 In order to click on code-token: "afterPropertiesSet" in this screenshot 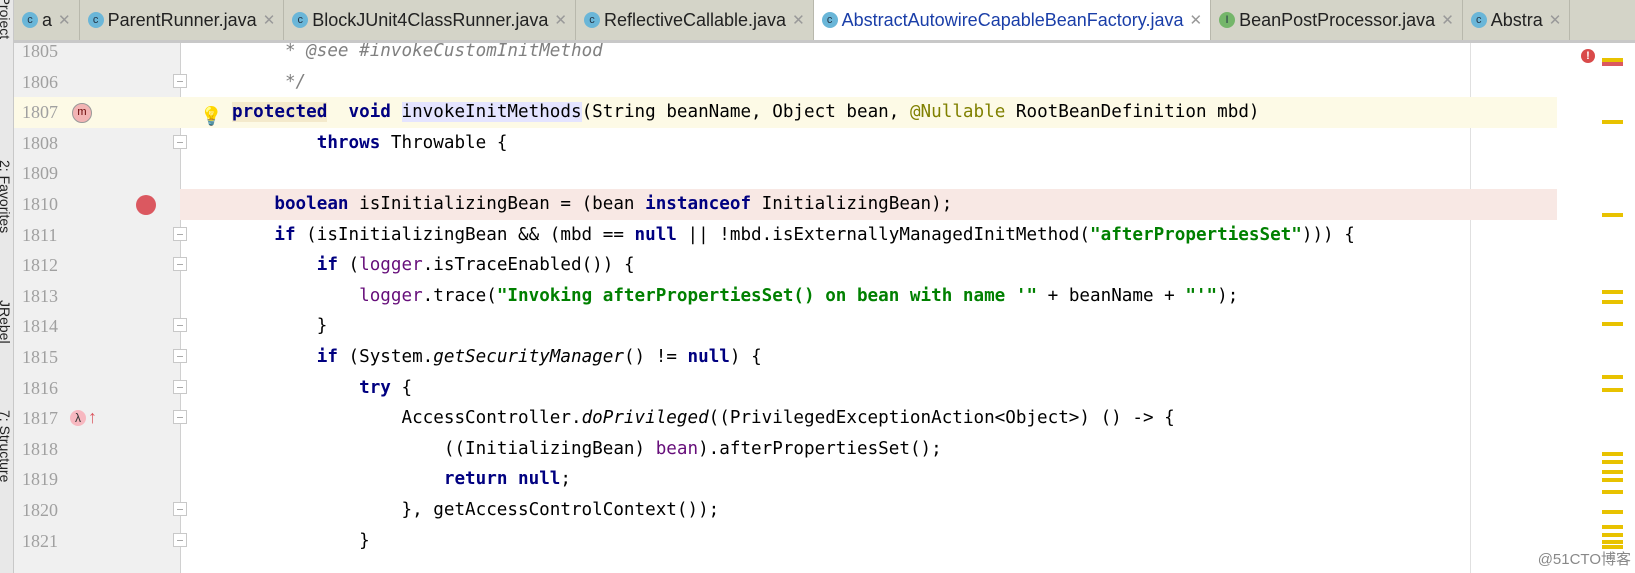, I will do `click(1196, 234)`.